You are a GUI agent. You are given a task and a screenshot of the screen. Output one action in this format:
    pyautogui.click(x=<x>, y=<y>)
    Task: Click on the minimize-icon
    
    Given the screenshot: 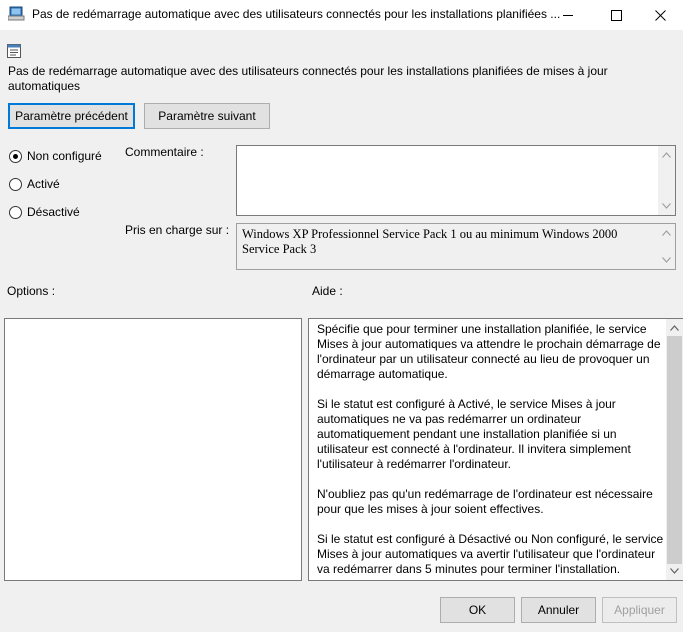 What is the action you would take?
    pyautogui.click(x=567, y=15)
    